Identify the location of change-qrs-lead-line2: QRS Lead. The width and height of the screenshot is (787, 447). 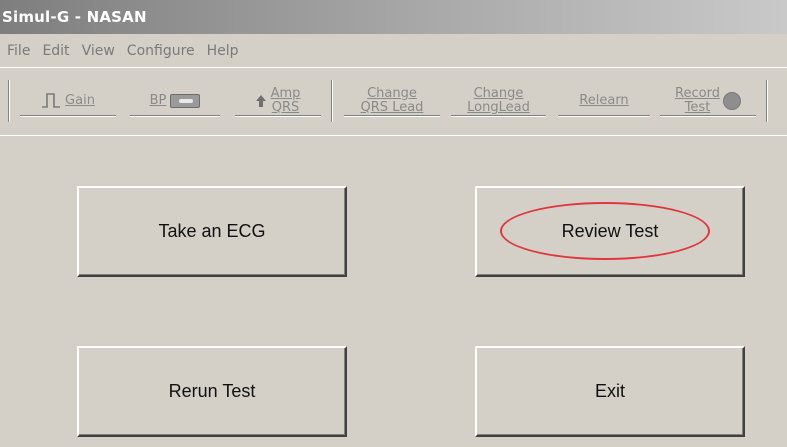
(392, 107).